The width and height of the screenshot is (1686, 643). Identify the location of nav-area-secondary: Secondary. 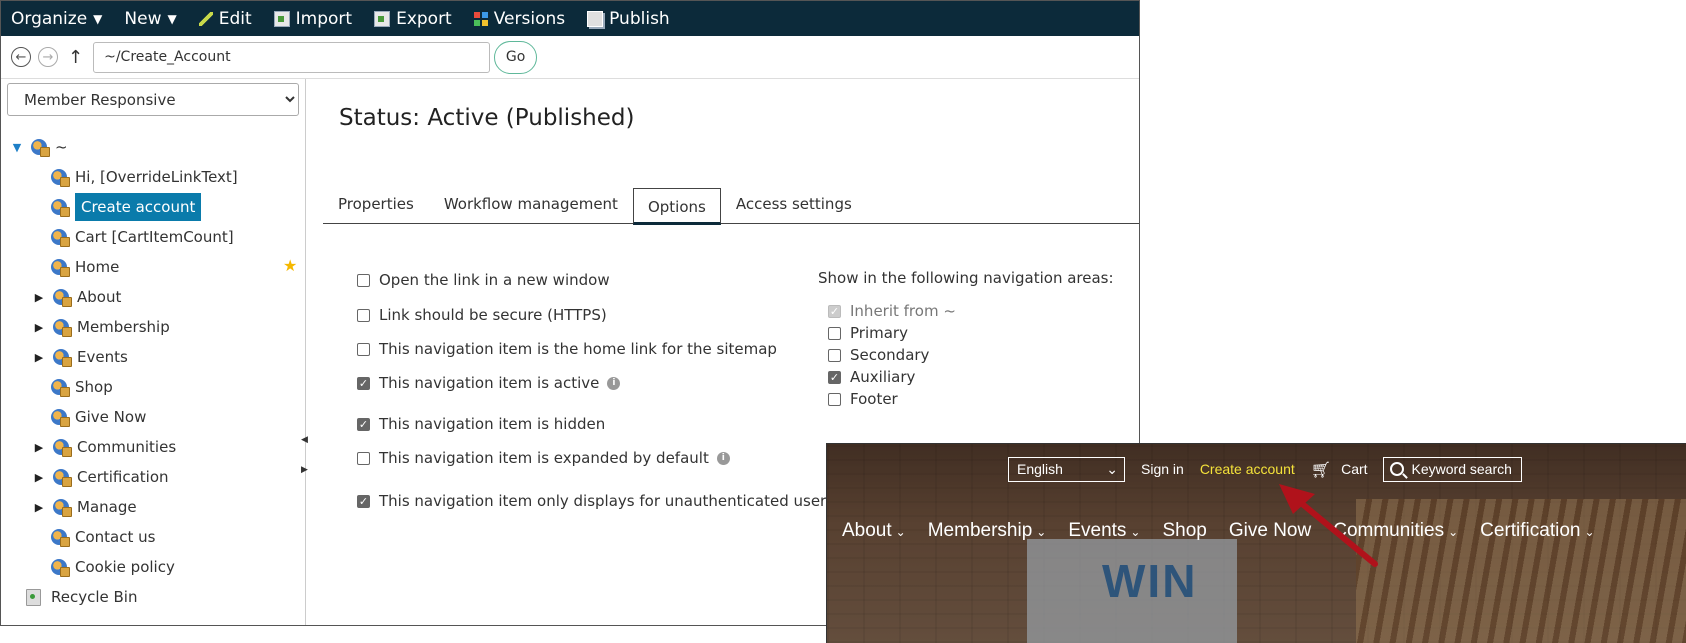
(878, 355).